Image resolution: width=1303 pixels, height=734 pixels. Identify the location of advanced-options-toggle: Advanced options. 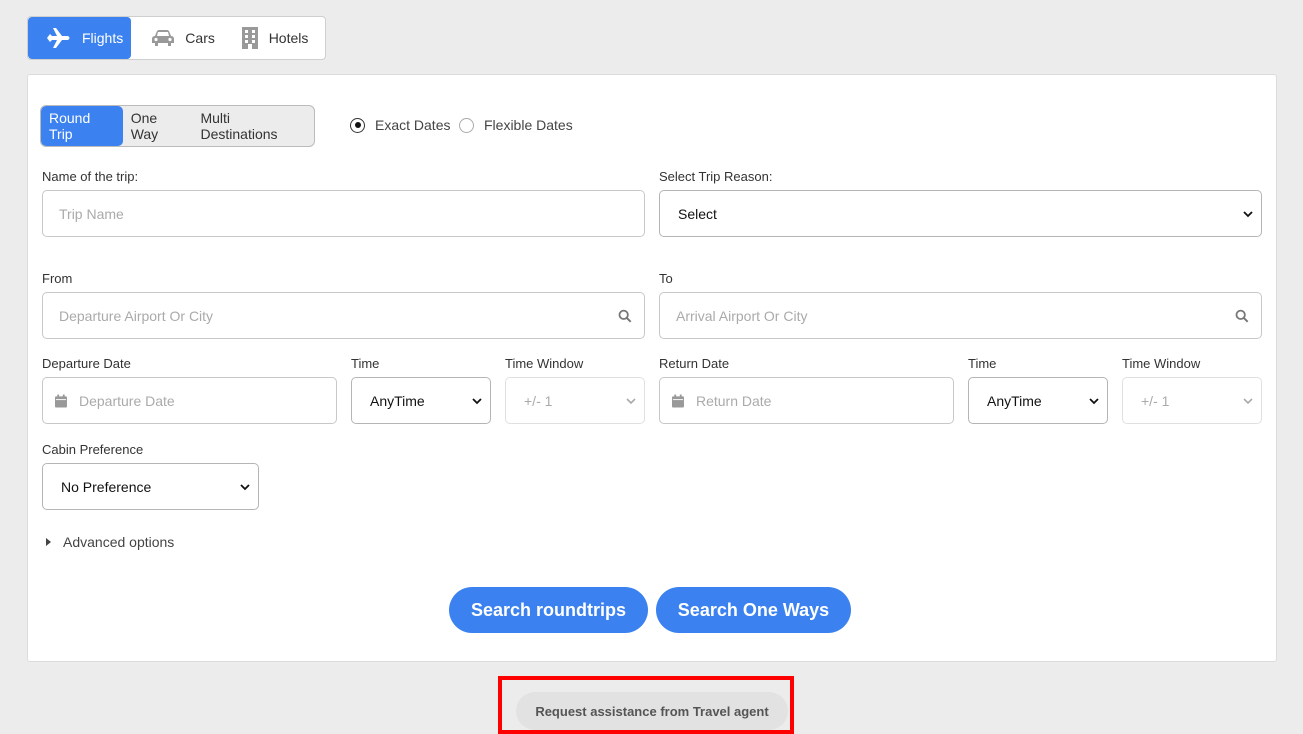
(110, 542).